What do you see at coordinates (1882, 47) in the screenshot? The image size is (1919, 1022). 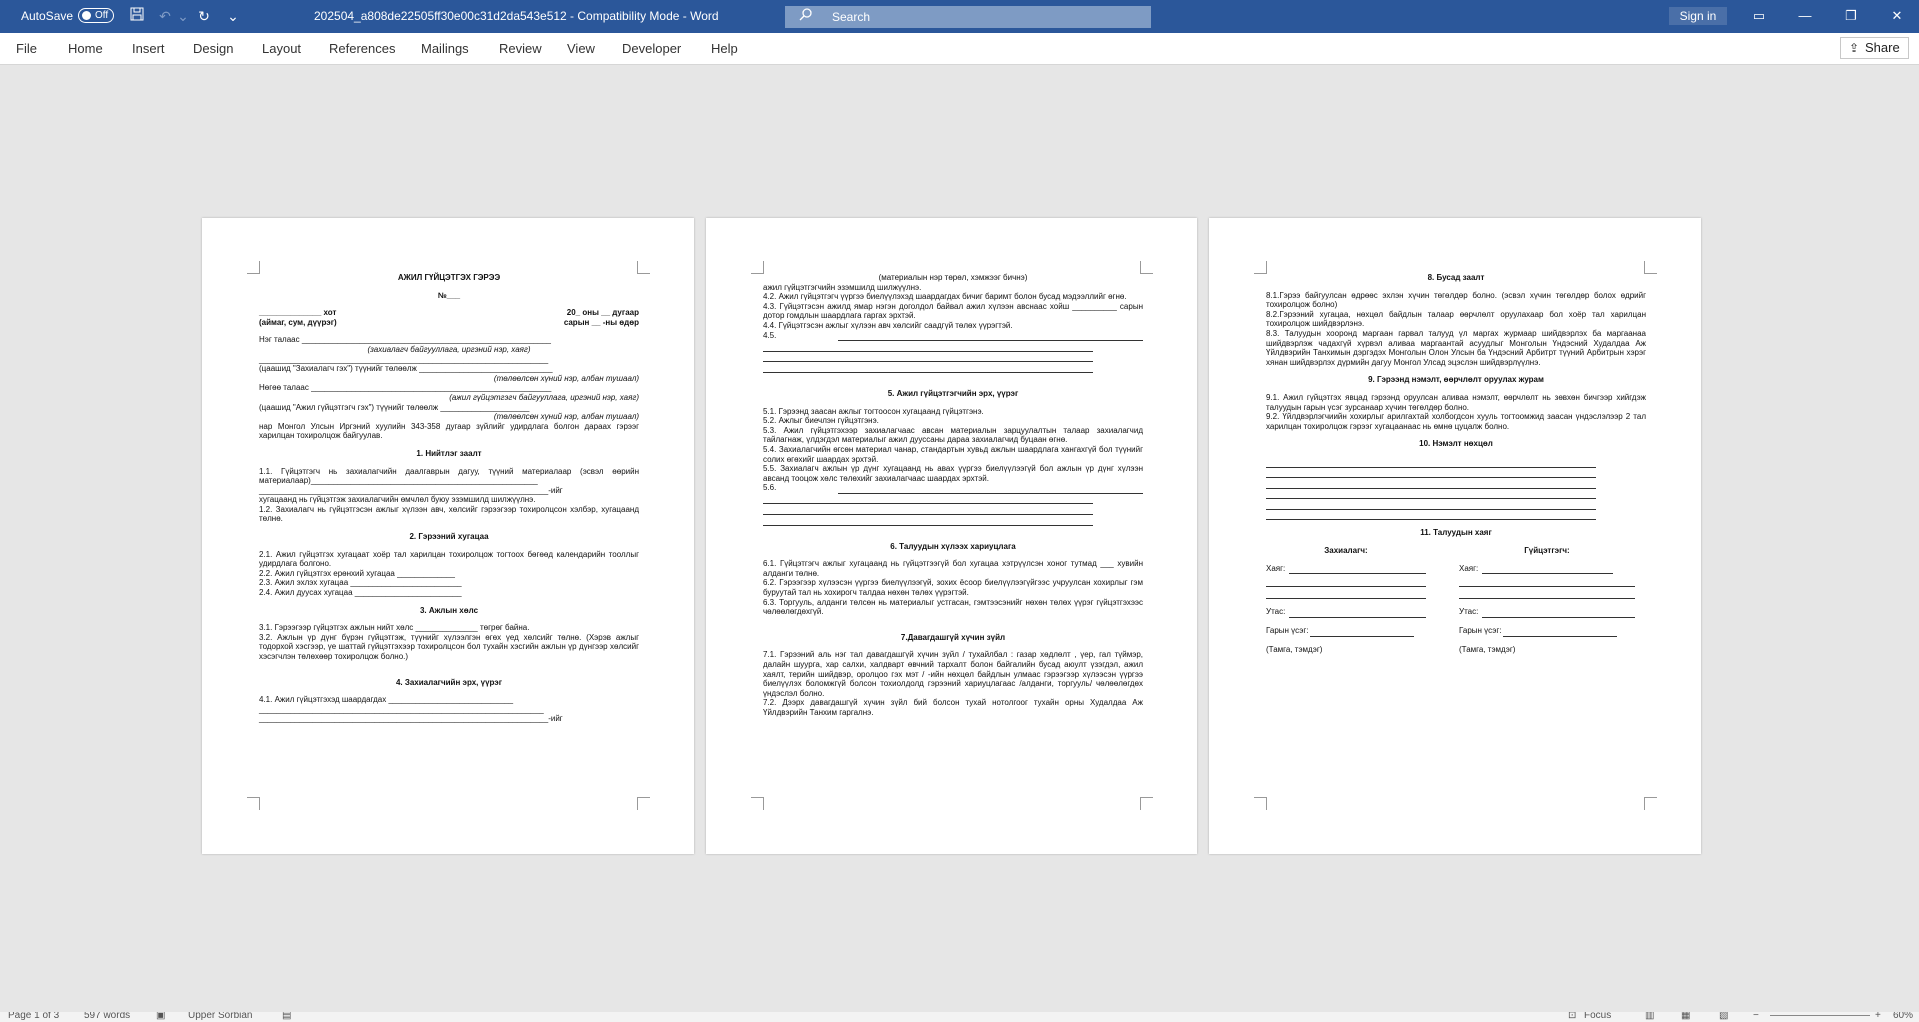 I see `share-label: Share` at bounding box center [1882, 47].